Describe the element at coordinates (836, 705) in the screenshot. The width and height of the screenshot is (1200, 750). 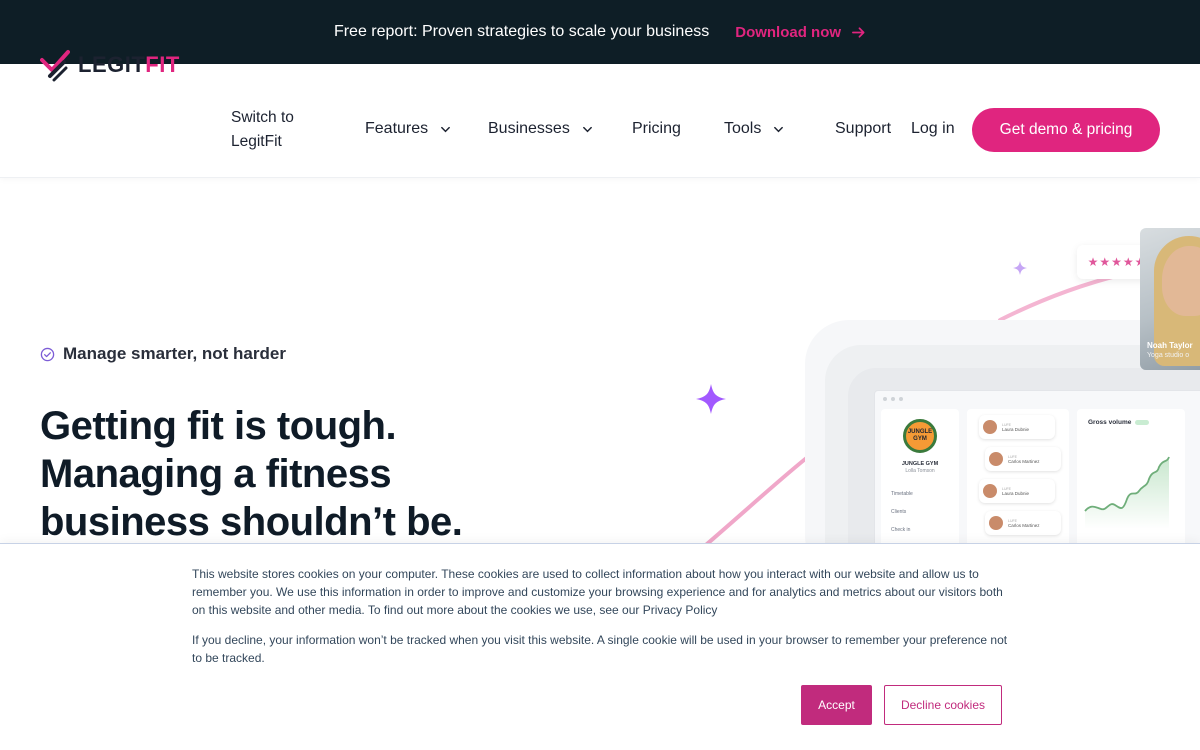
I see `accept-cookies-button: Accept` at that location.